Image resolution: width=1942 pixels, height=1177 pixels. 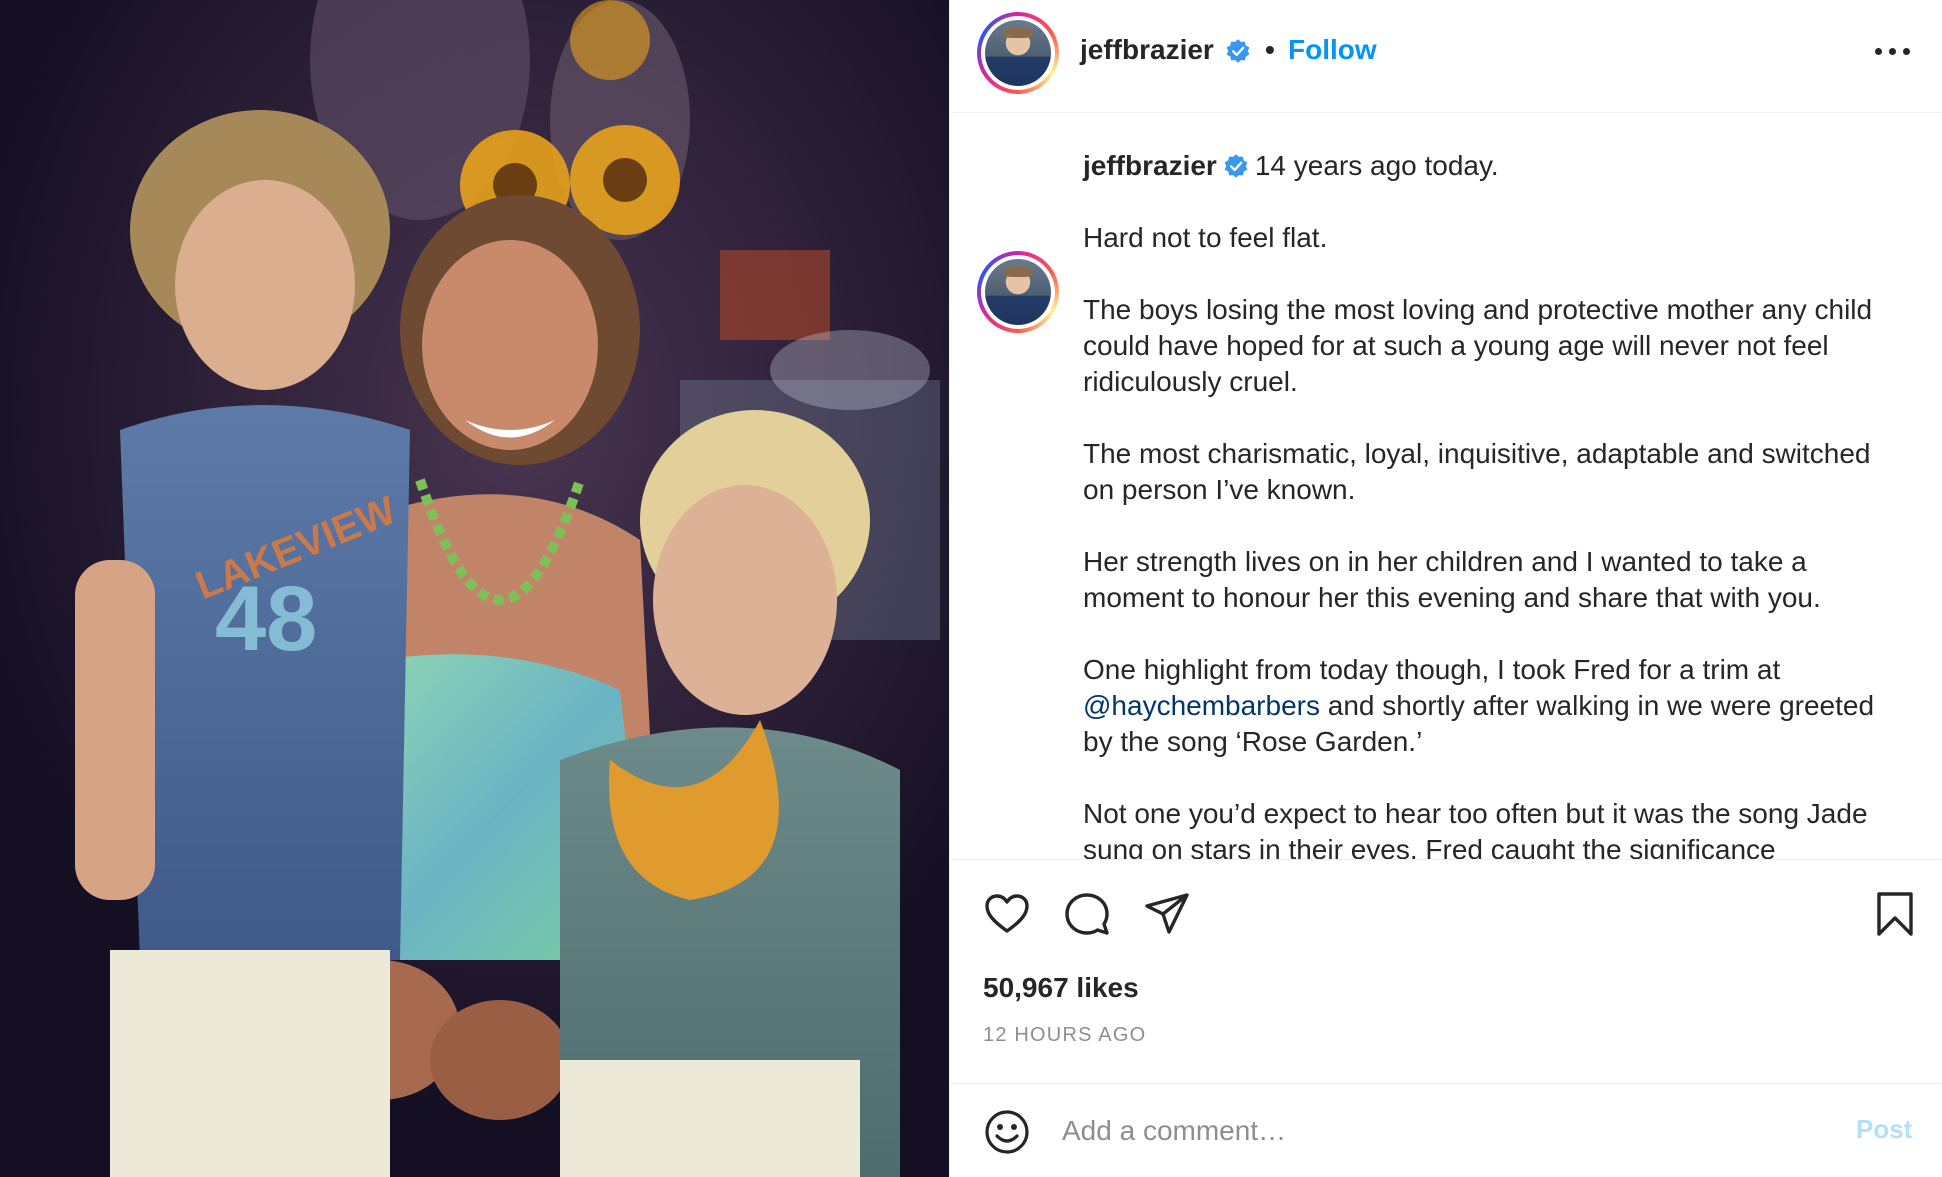 I want to click on author-avatar, so click(x=1018, y=53).